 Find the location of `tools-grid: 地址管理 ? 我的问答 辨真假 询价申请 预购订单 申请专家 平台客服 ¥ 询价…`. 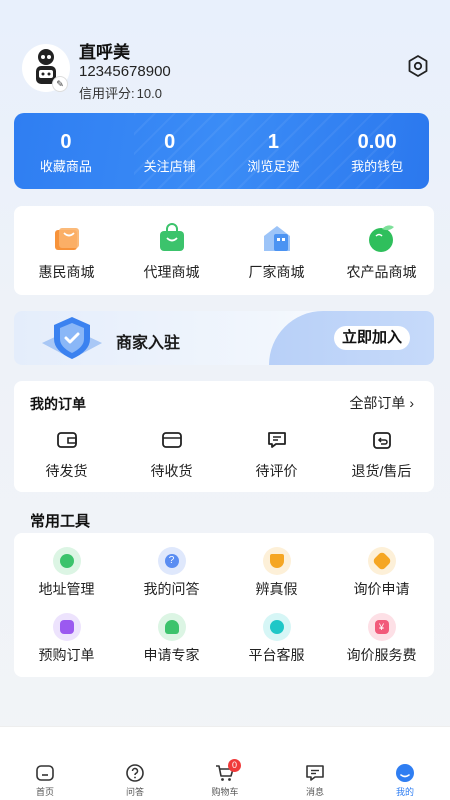

tools-grid: 地址管理 ? 我的问答 辨真假 询价申请 预购订单 申请专家 平台客服 ¥ 询价… is located at coordinates (224, 606).